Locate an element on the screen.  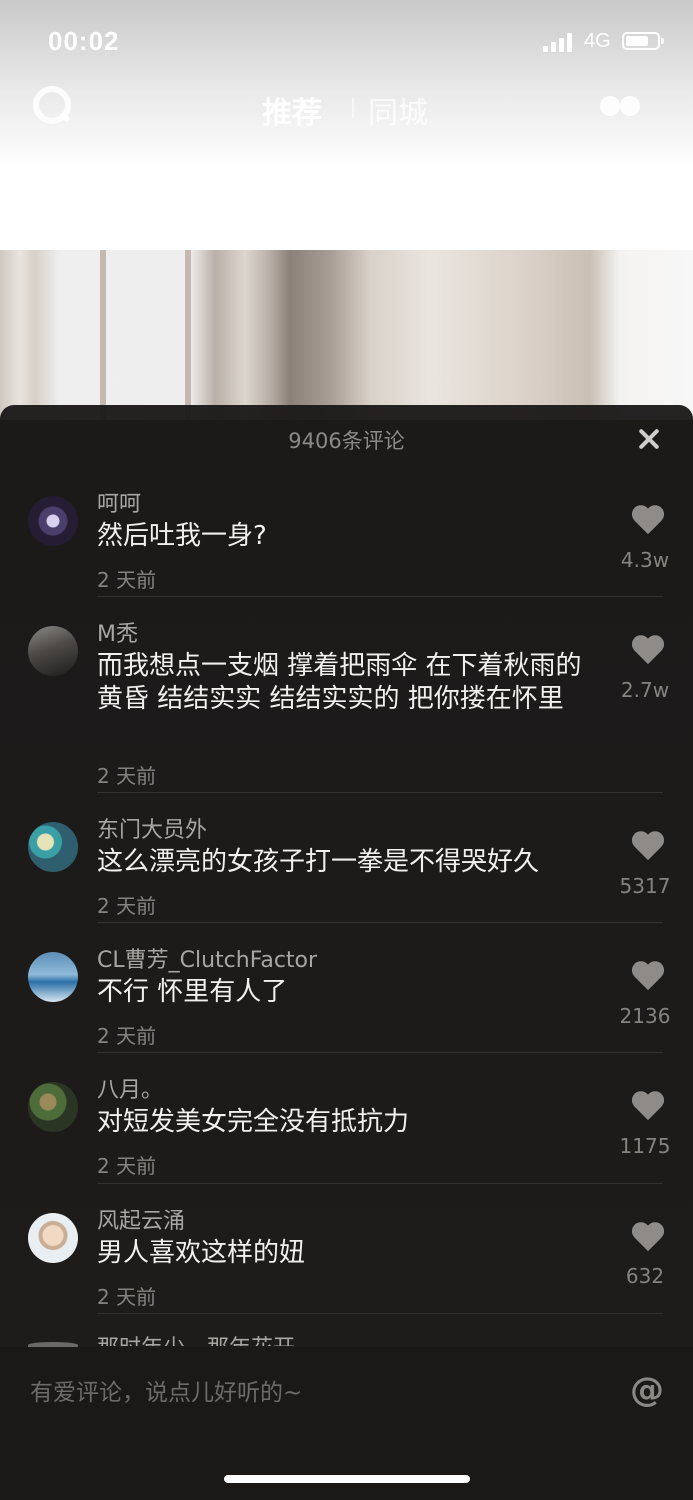
signal-icon is located at coordinates (560, 42).